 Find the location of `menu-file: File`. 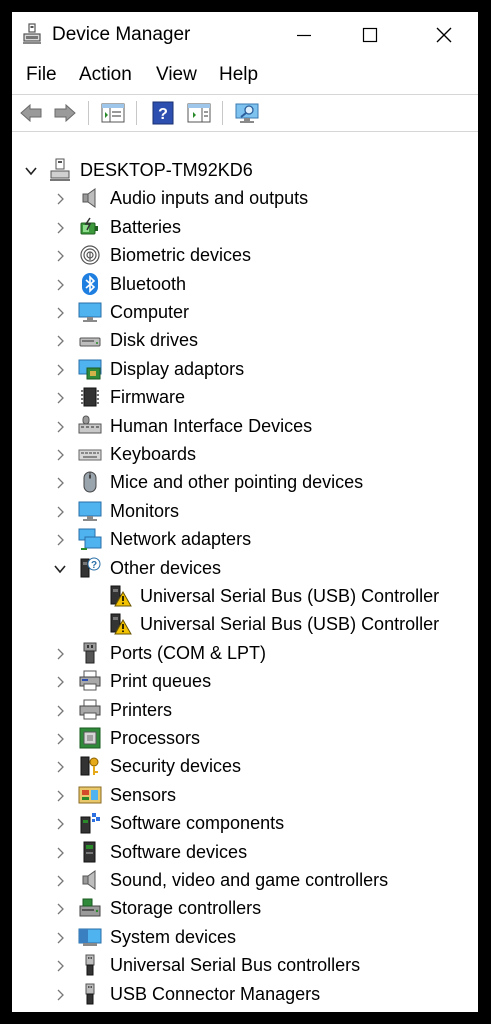

menu-file: File is located at coordinates (41, 75).